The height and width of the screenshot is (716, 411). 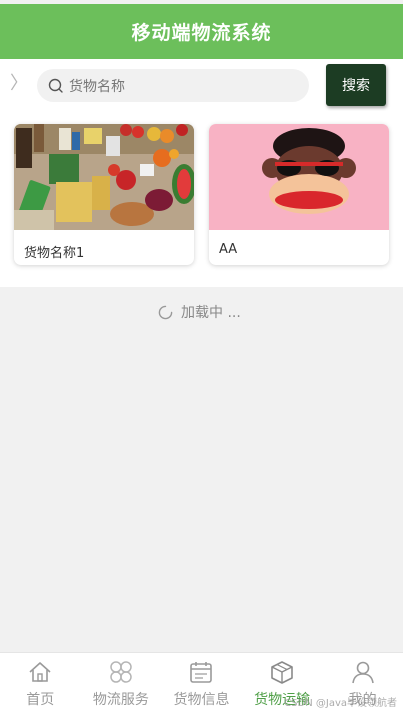 What do you see at coordinates (282, 672) in the screenshot?
I see `box-icon` at bounding box center [282, 672].